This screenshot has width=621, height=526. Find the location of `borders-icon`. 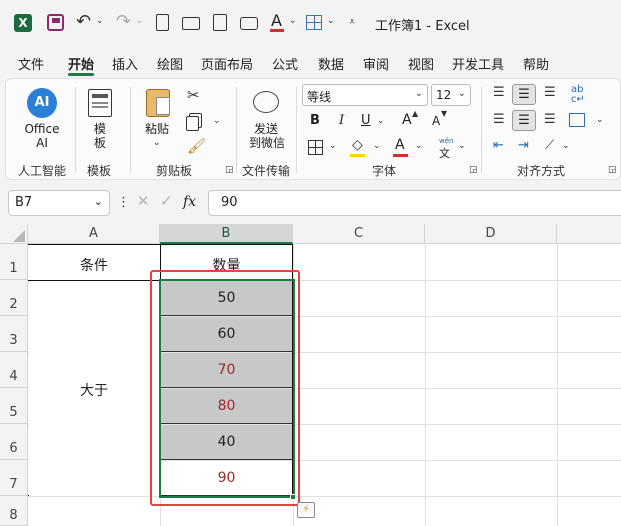

borders-icon is located at coordinates (315, 147).